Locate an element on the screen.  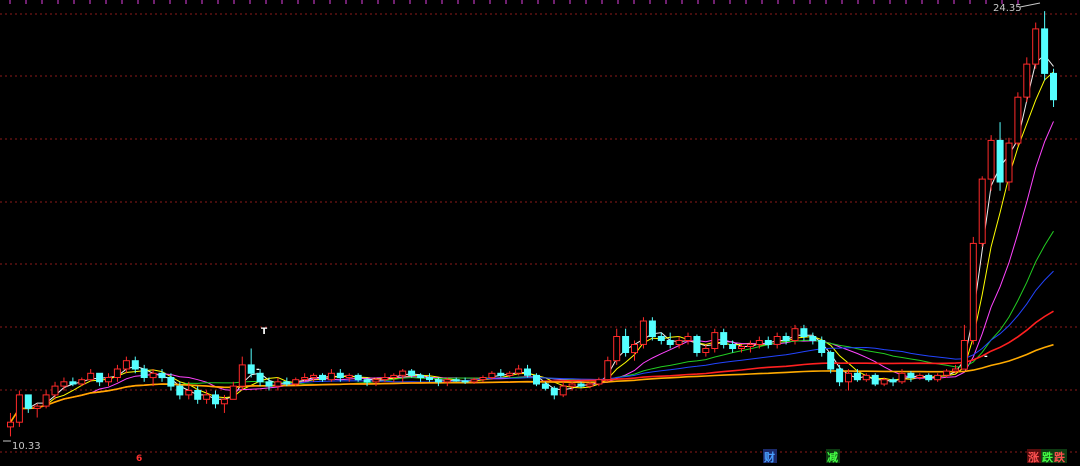
cai-marker: 财 is located at coordinates (769, 457).